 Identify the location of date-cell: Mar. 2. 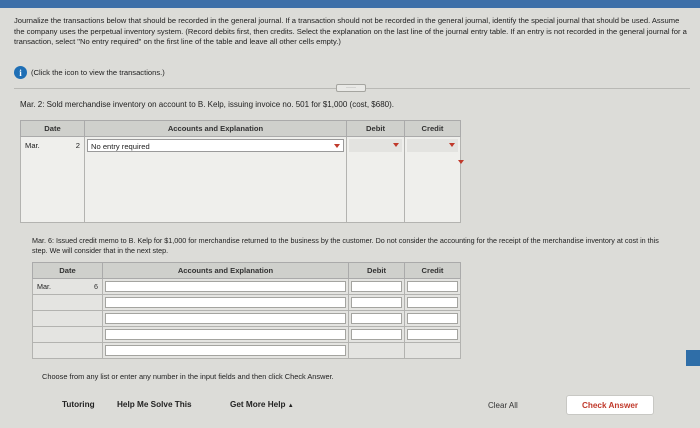
(52, 179).